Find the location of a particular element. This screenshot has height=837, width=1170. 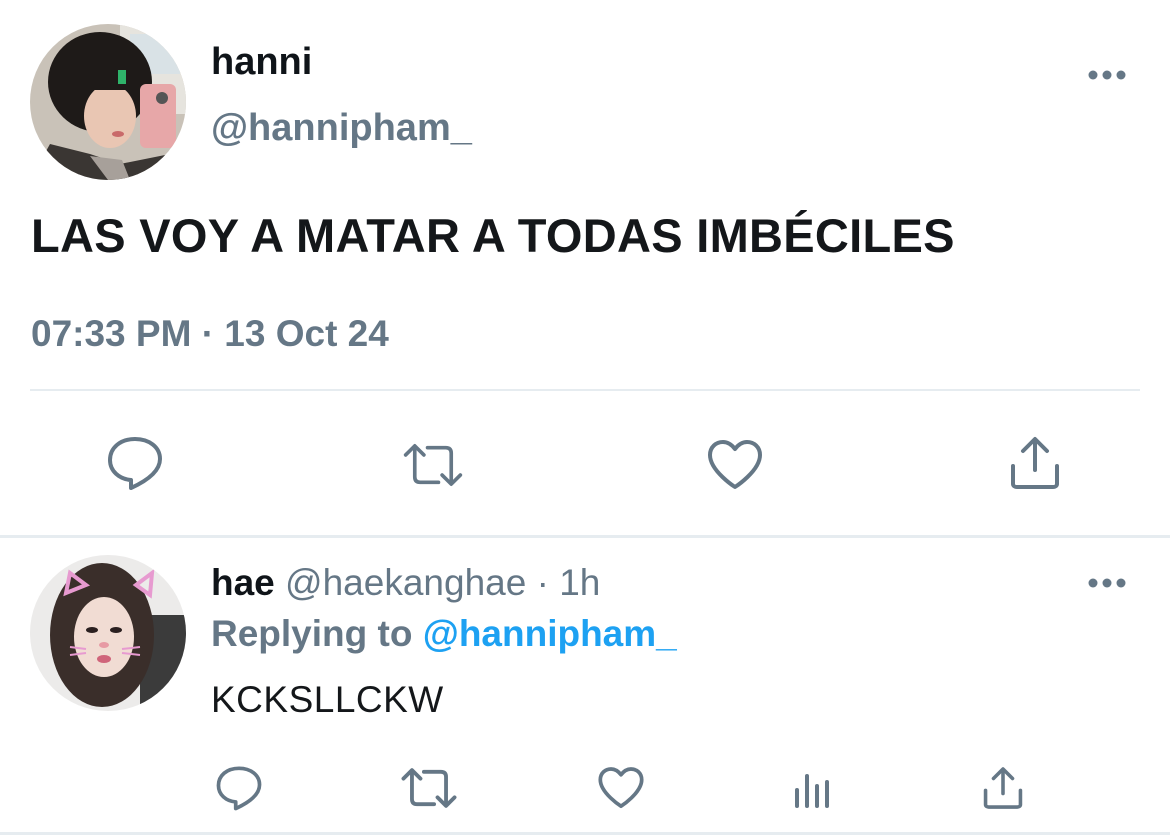

replying-to-line: Replying to @hannipham_ is located at coordinates (444, 634).